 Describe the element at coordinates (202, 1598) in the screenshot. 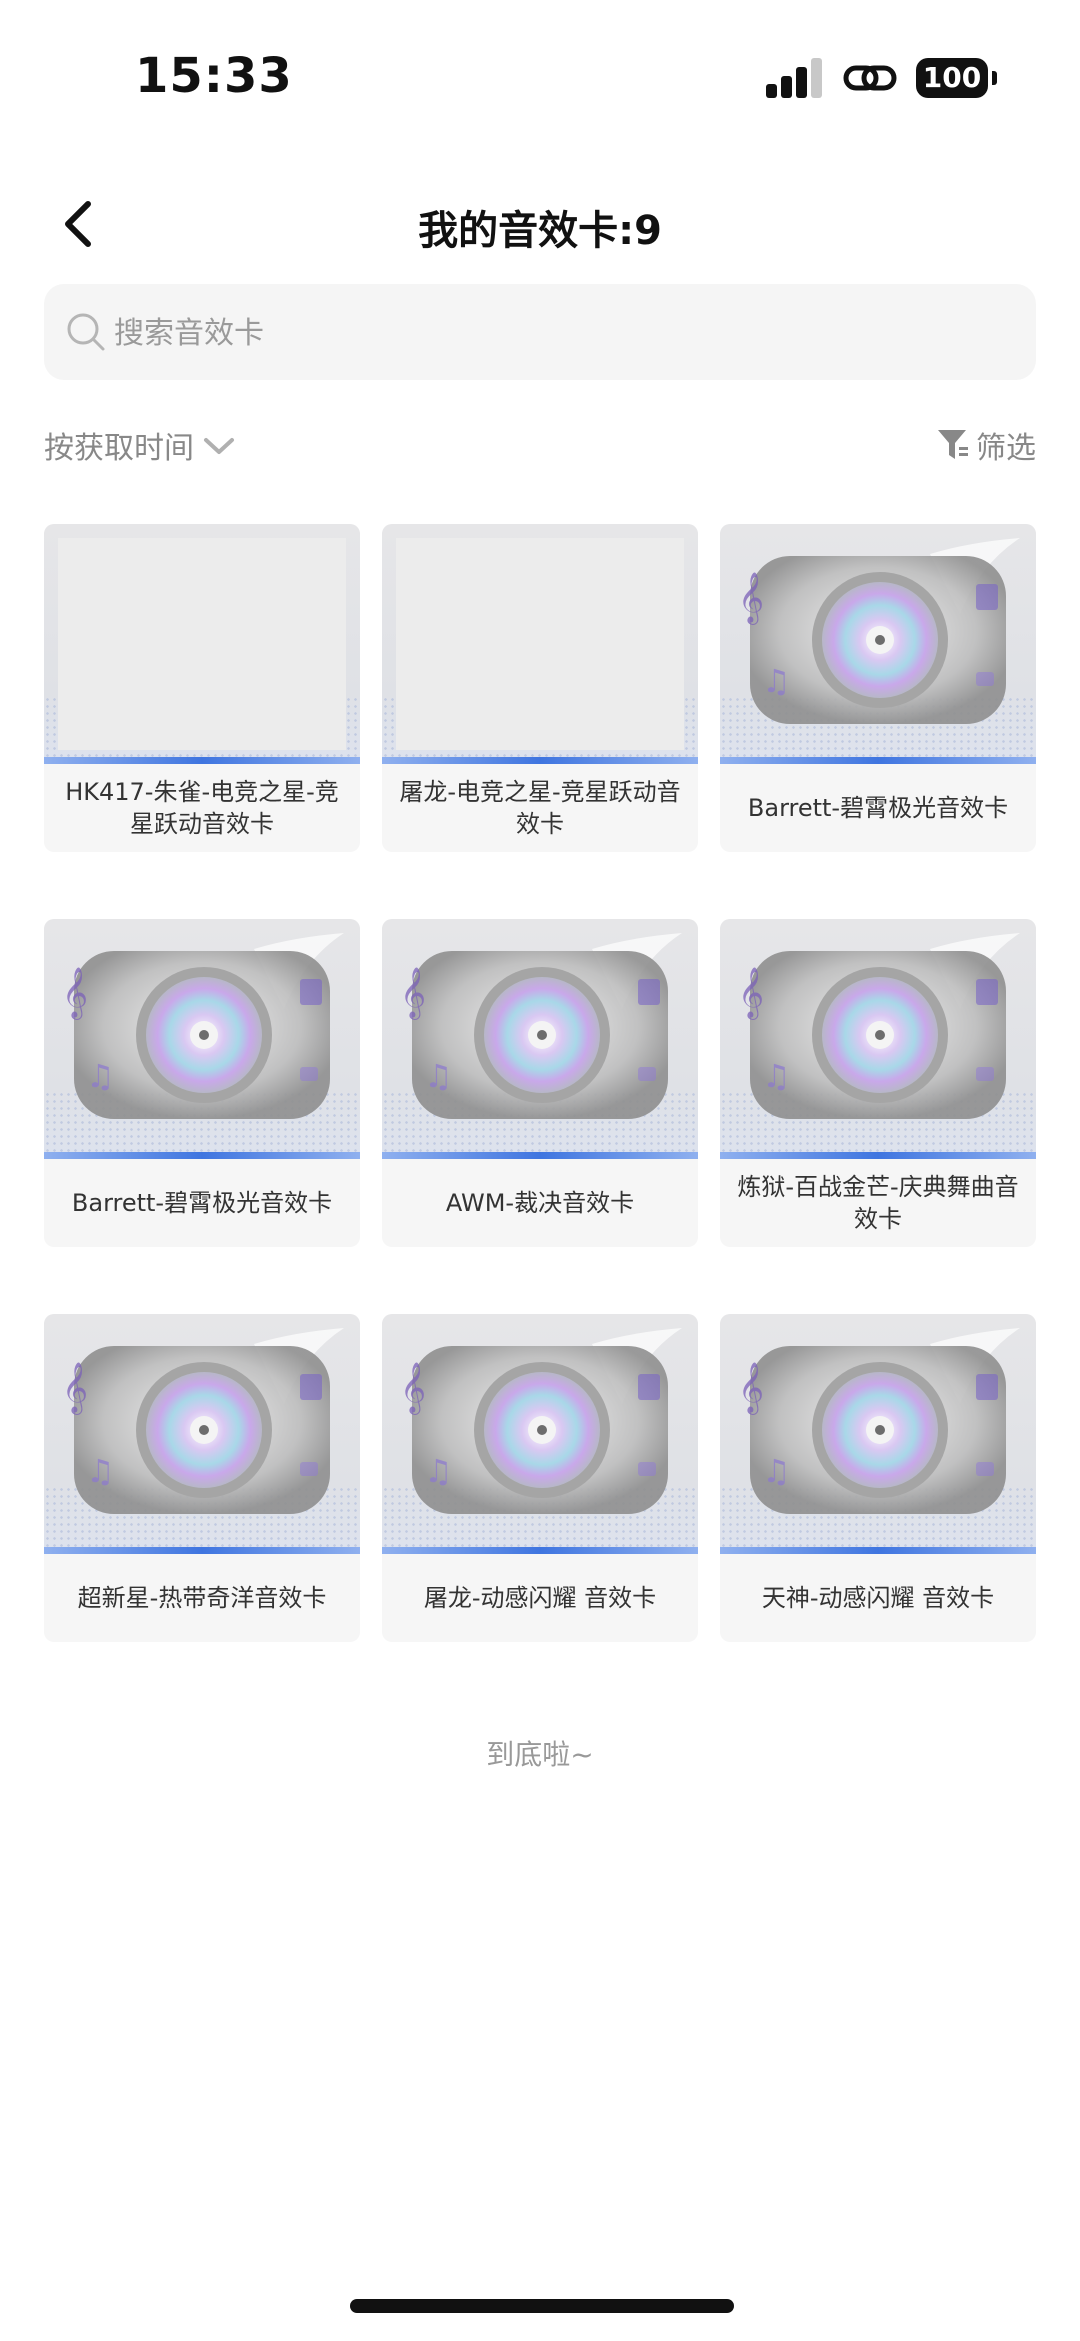

I see `card-title: 超新星-热带奇洋音效卡` at that location.